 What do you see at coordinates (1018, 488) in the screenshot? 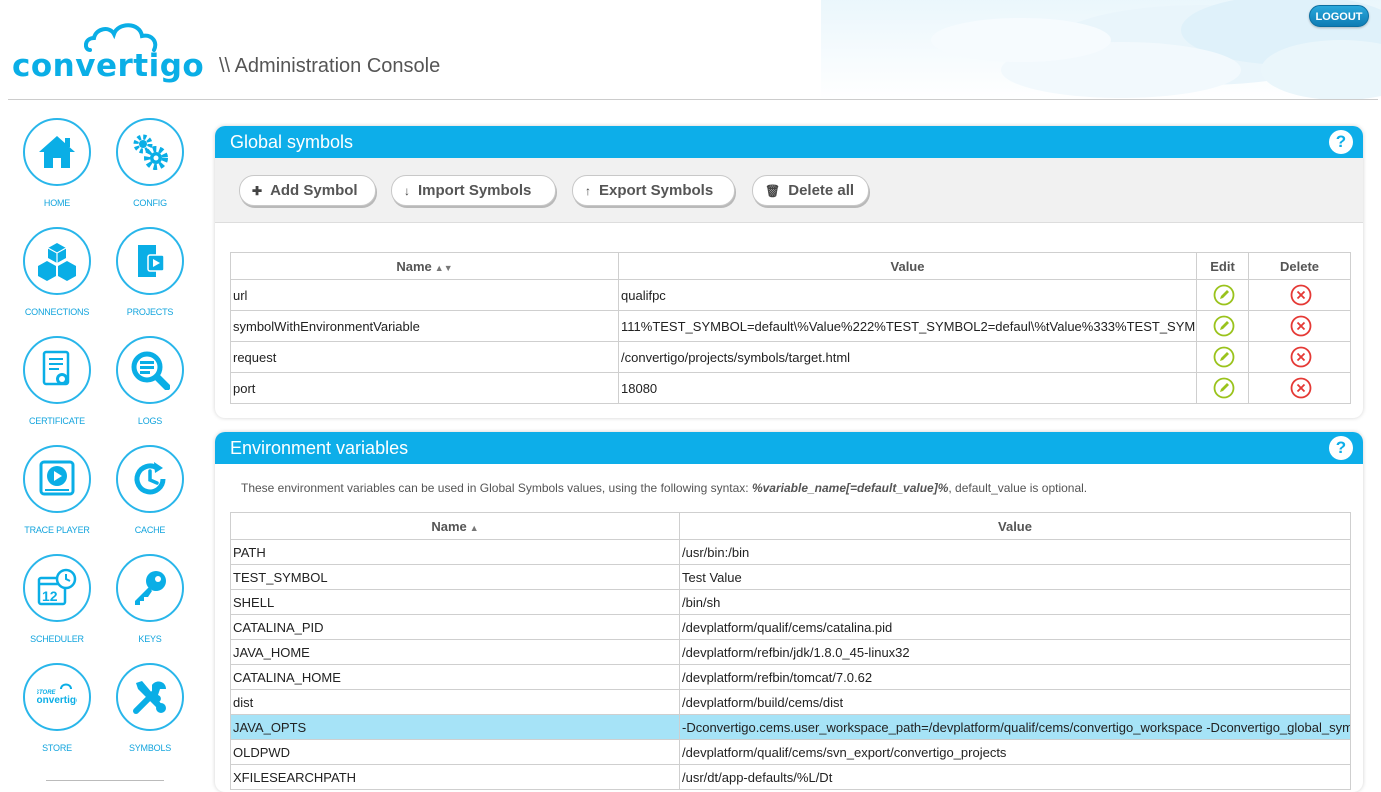
I see `note-text: , default_value is optional.` at bounding box center [1018, 488].